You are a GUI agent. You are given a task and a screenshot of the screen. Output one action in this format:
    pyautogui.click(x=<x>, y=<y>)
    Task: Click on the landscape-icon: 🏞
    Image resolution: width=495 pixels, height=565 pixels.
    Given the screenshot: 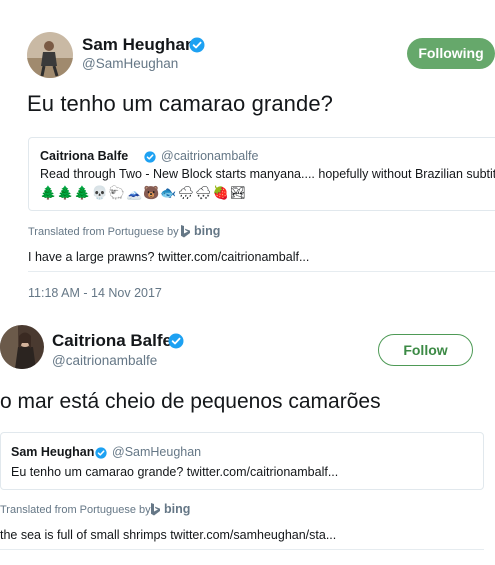 What is the action you would take?
    pyautogui.click(x=238, y=192)
    